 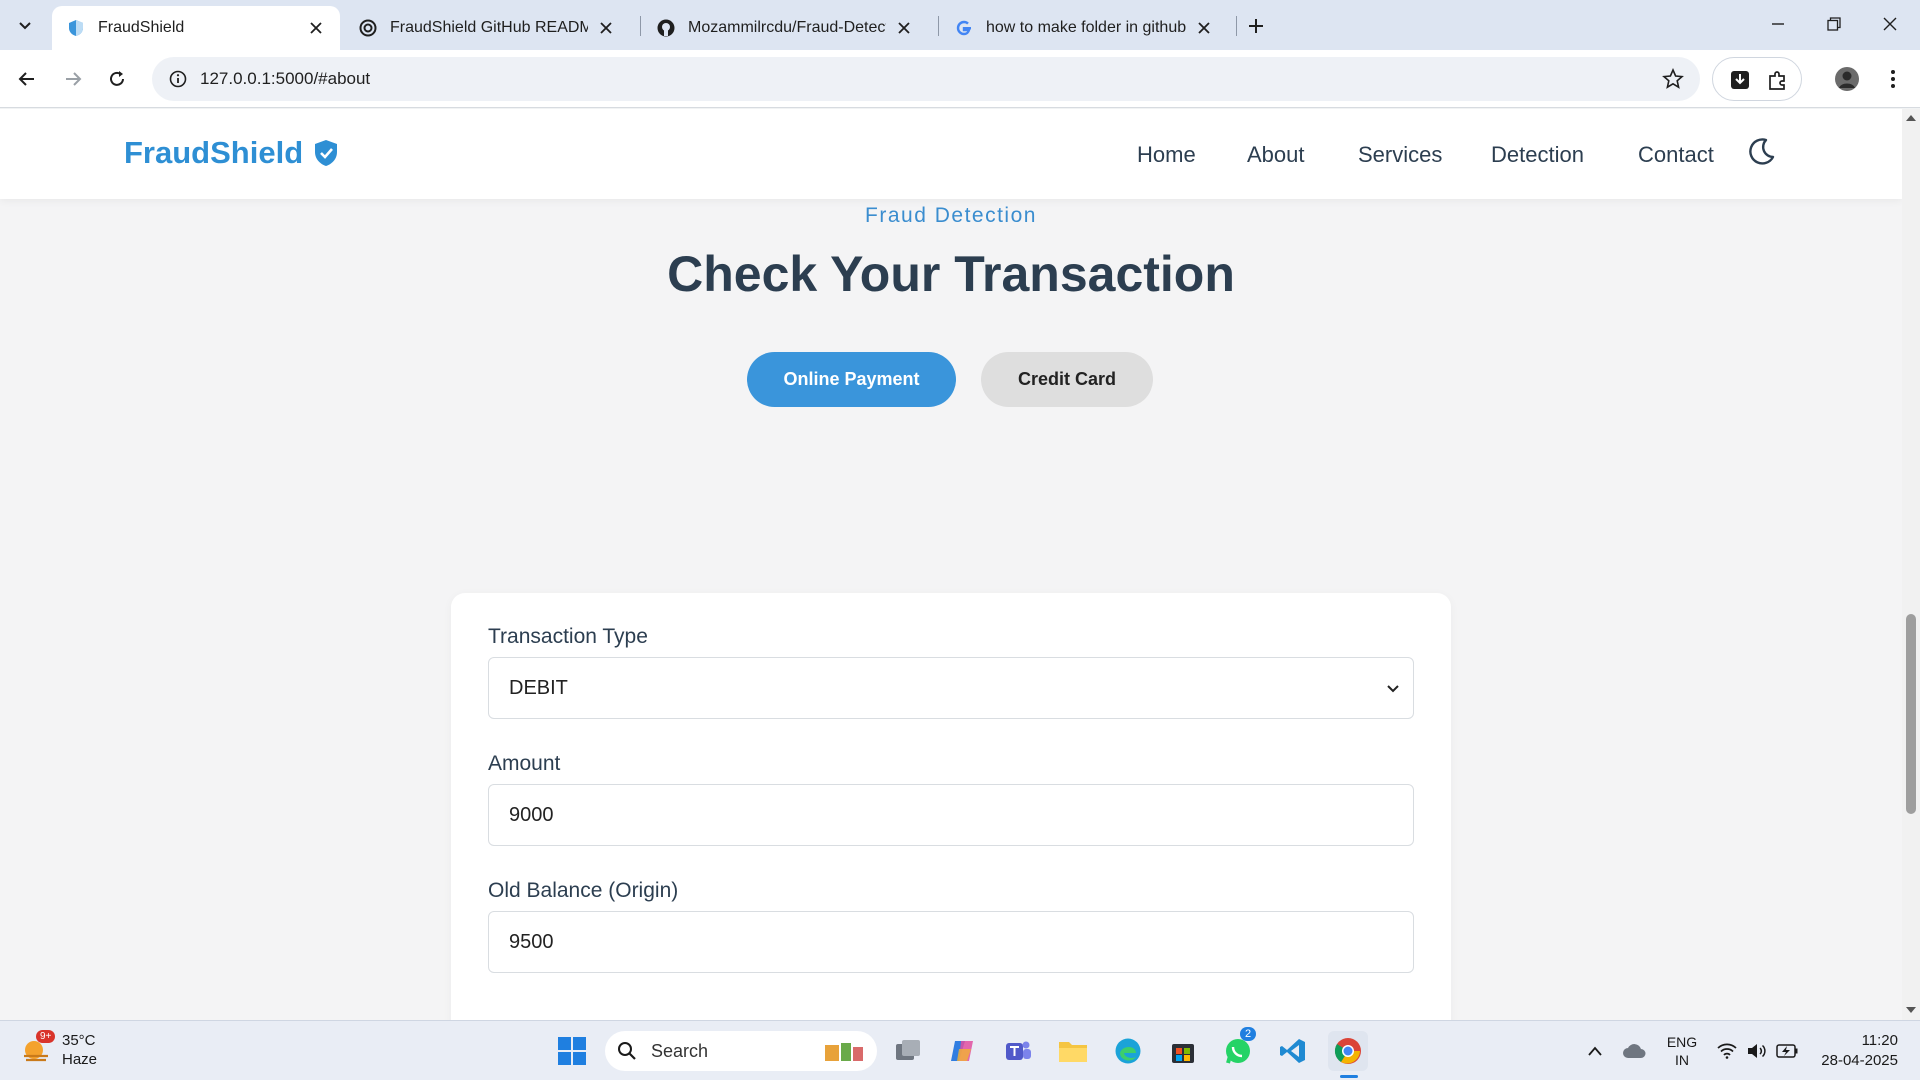 What do you see at coordinates (1084, 28) in the screenshot?
I see `tab-google-search: how to make folder in github -` at bounding box center [1084, 28].